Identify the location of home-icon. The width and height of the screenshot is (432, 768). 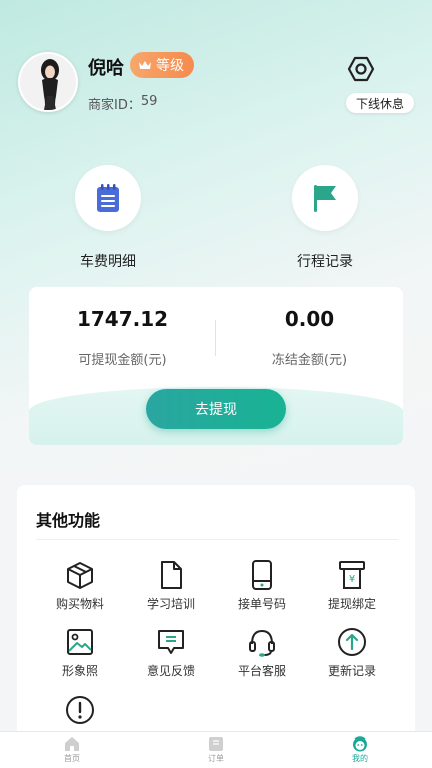
(72, 744).